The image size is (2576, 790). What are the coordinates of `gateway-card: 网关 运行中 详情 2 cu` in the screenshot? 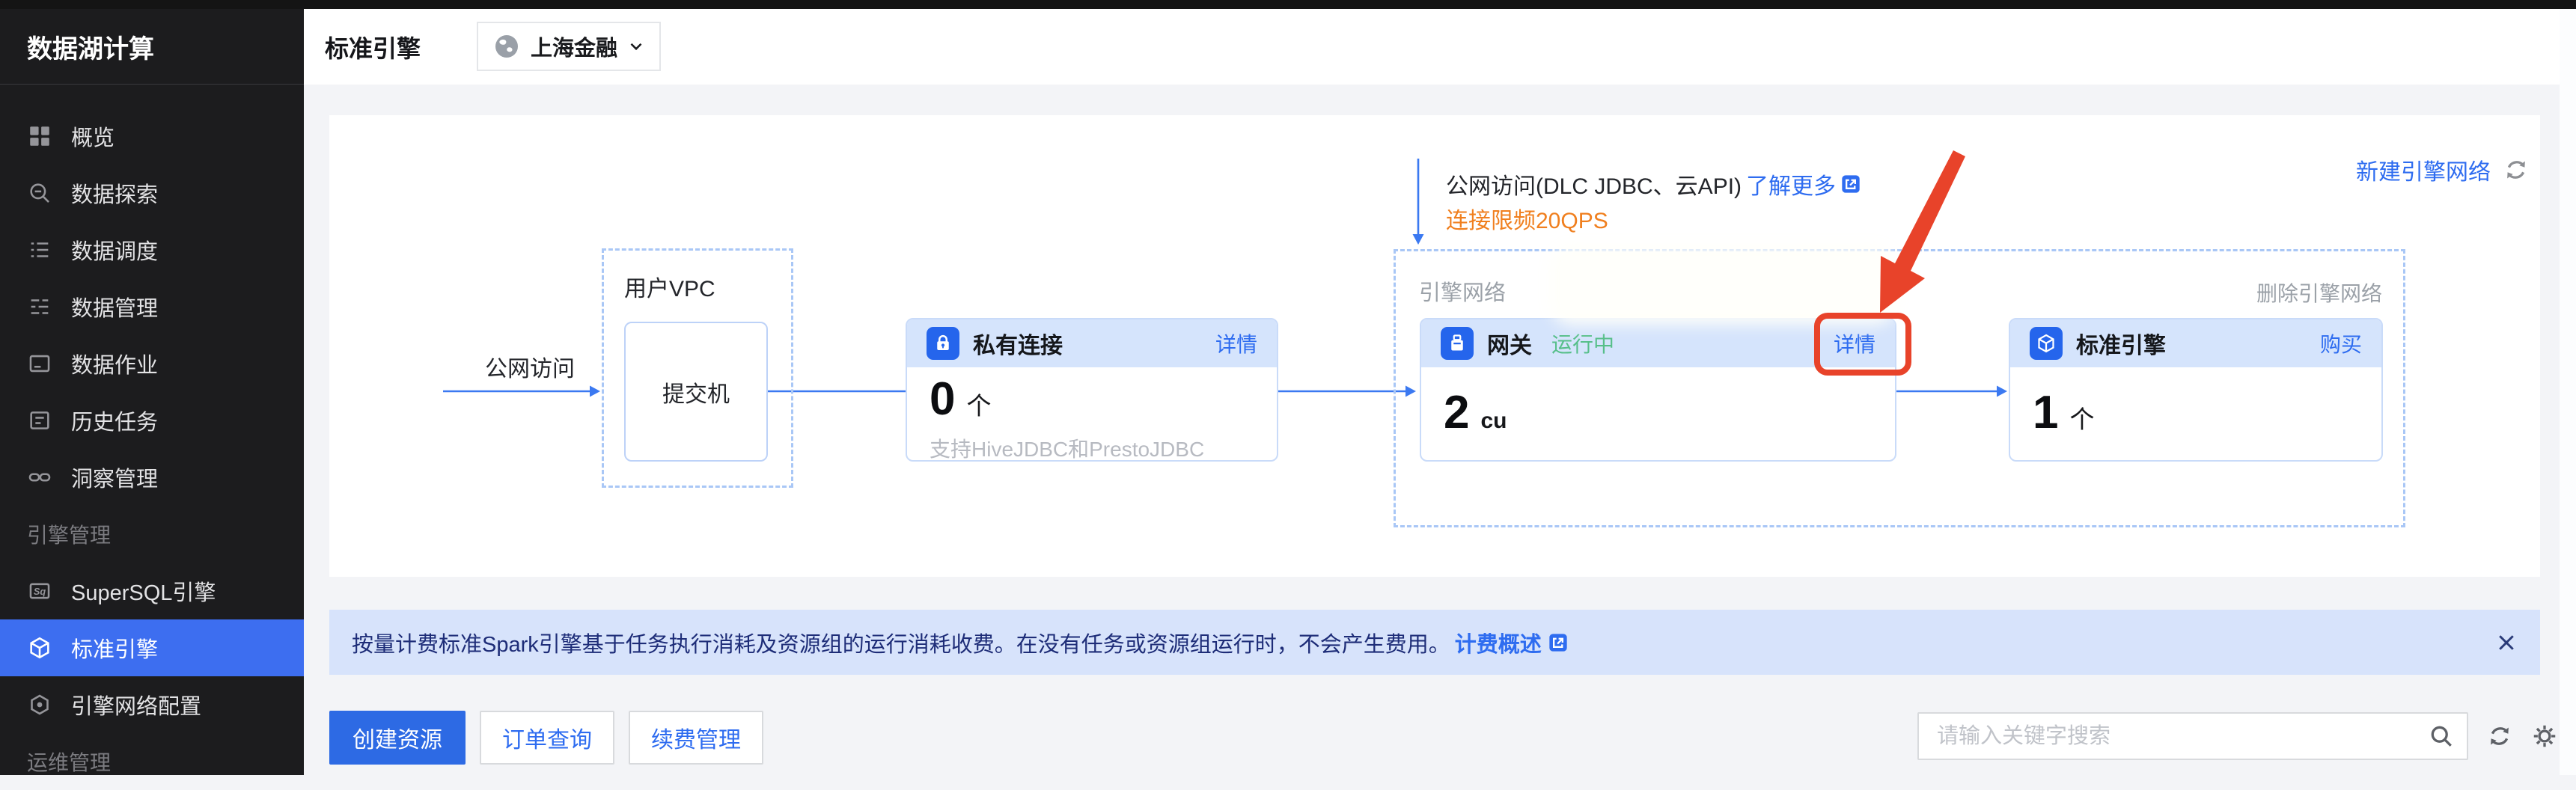 It's located at (1658, 390).